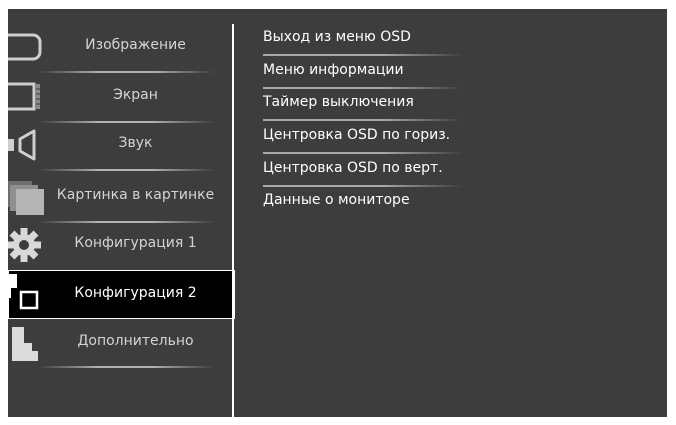 The image size is (676, 425). Describe the element at coordinates (135, 45) in the screenshot. I see `menu-item-label: Изображение` at that location.